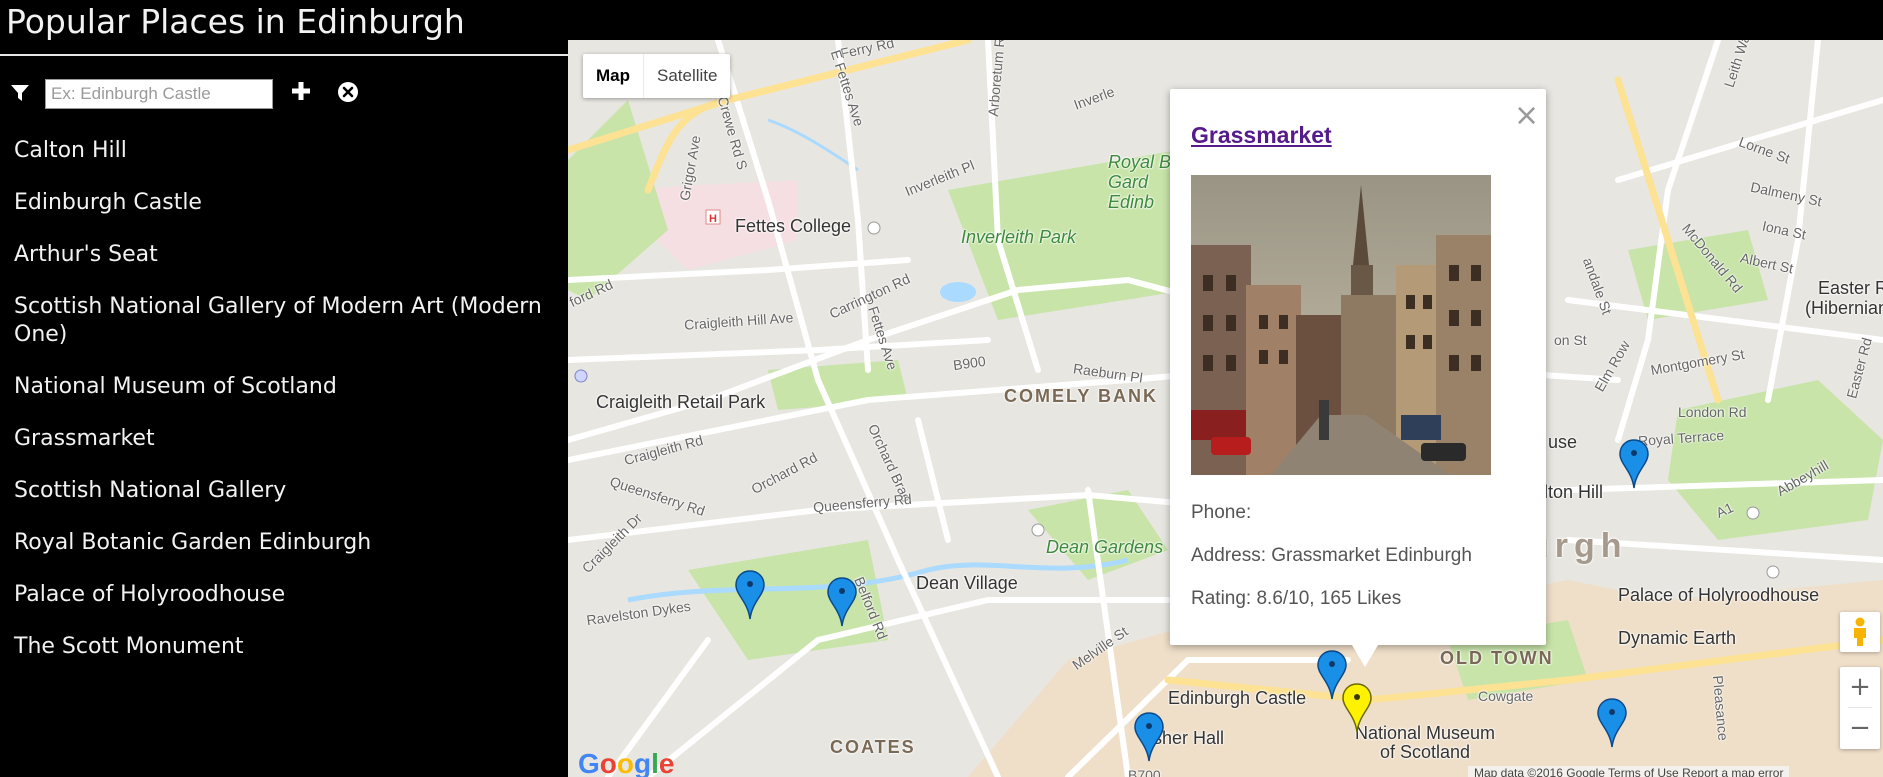  What do you see at coordinates (967, 583) in the screenshot?
I see `map-label: Dean Village` at bounding box center [967, 583].